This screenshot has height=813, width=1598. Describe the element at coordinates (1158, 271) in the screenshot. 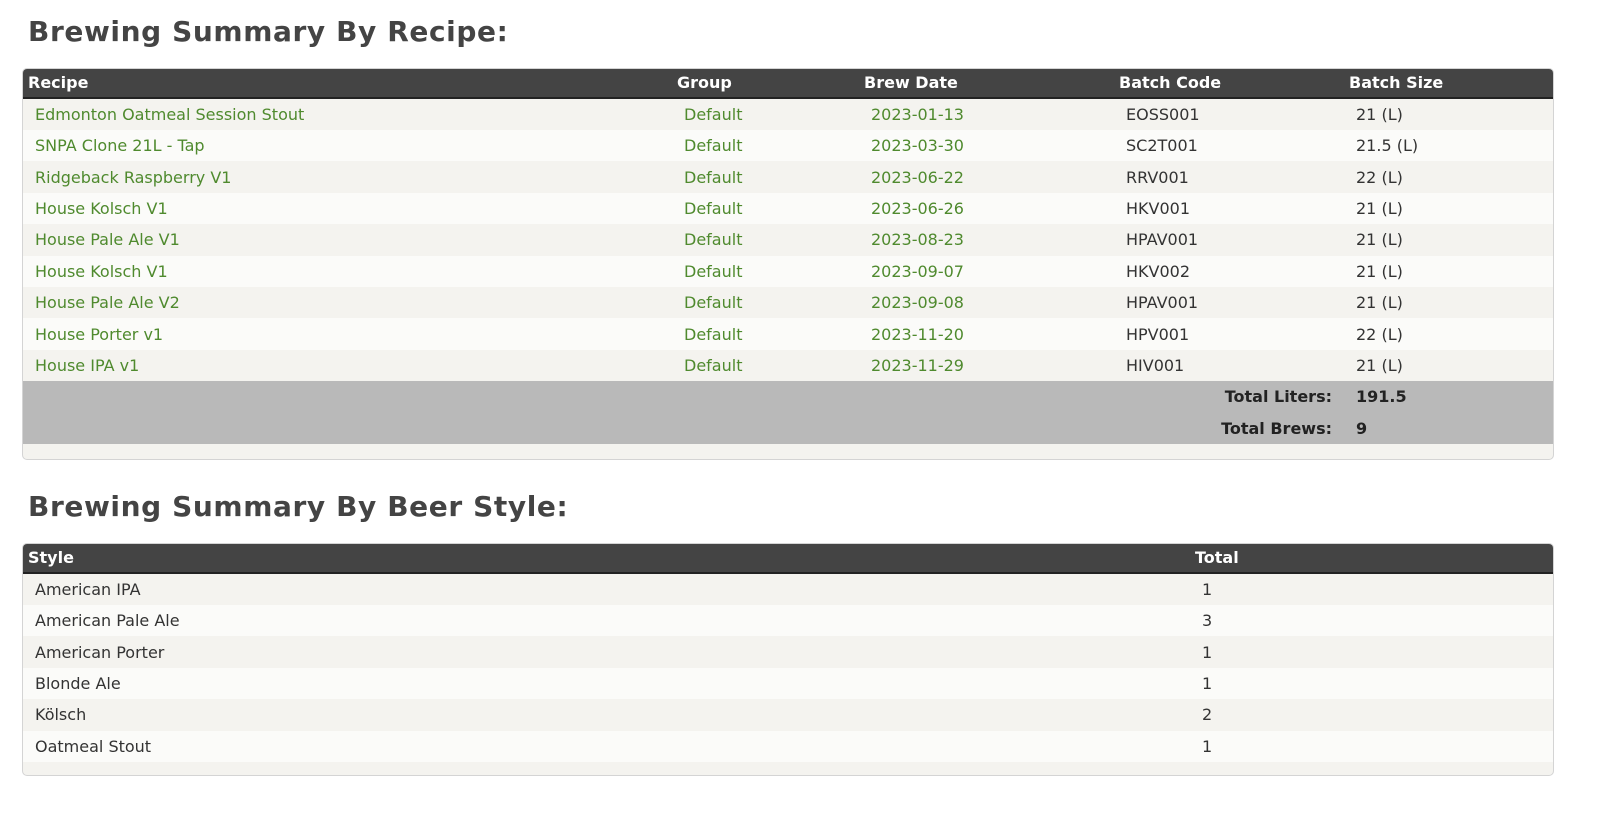

I see `batch-code: HKV002` at that location.